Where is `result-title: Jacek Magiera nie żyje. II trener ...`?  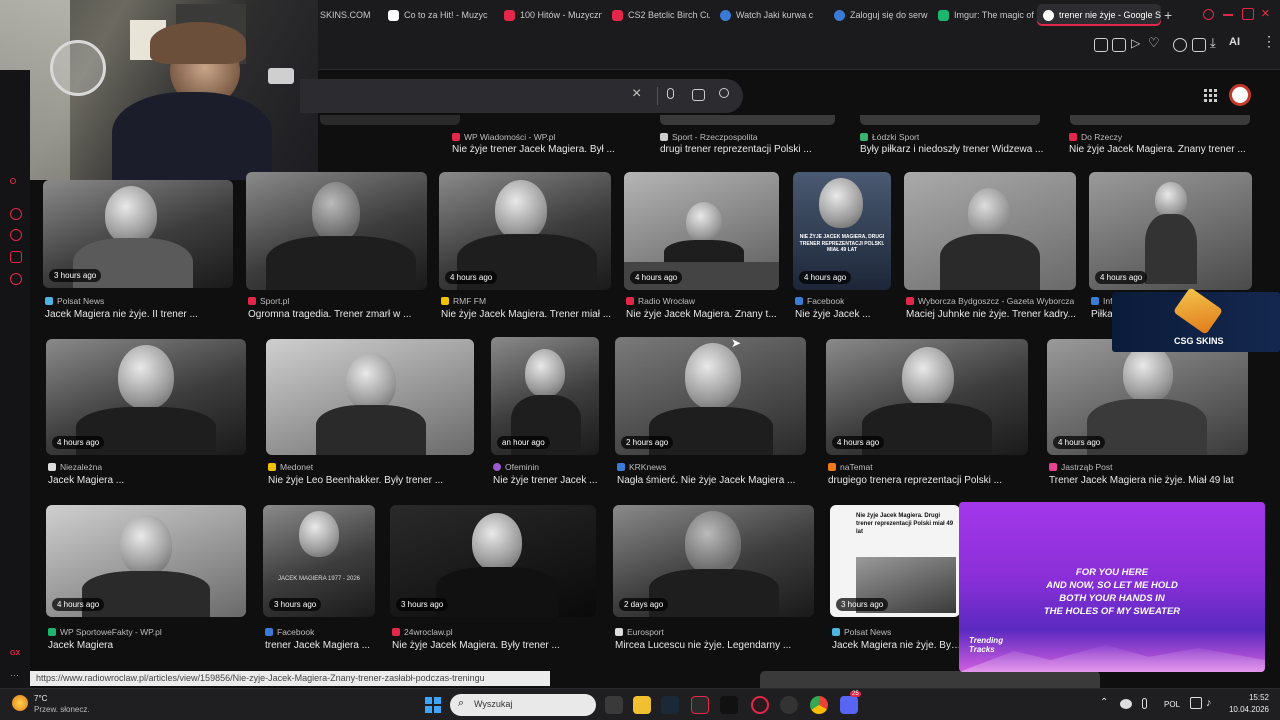 result-title: Jacek Magiera nie żyje. II trener ... is located at coordinates (140, 314).